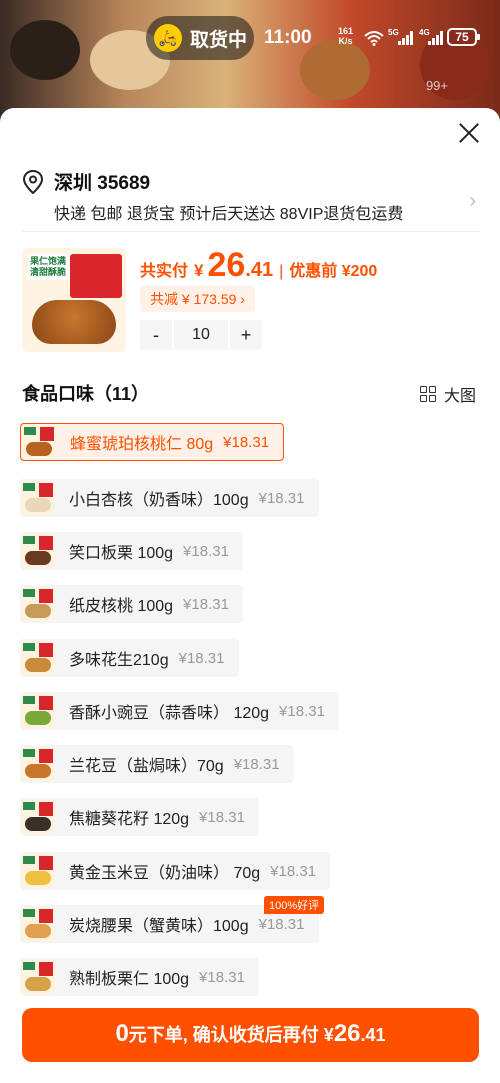  What do you see at coordinates (199, 270) in the screenshot?
I see `currency-symbol: ¥` at bounding box center [199, 270].